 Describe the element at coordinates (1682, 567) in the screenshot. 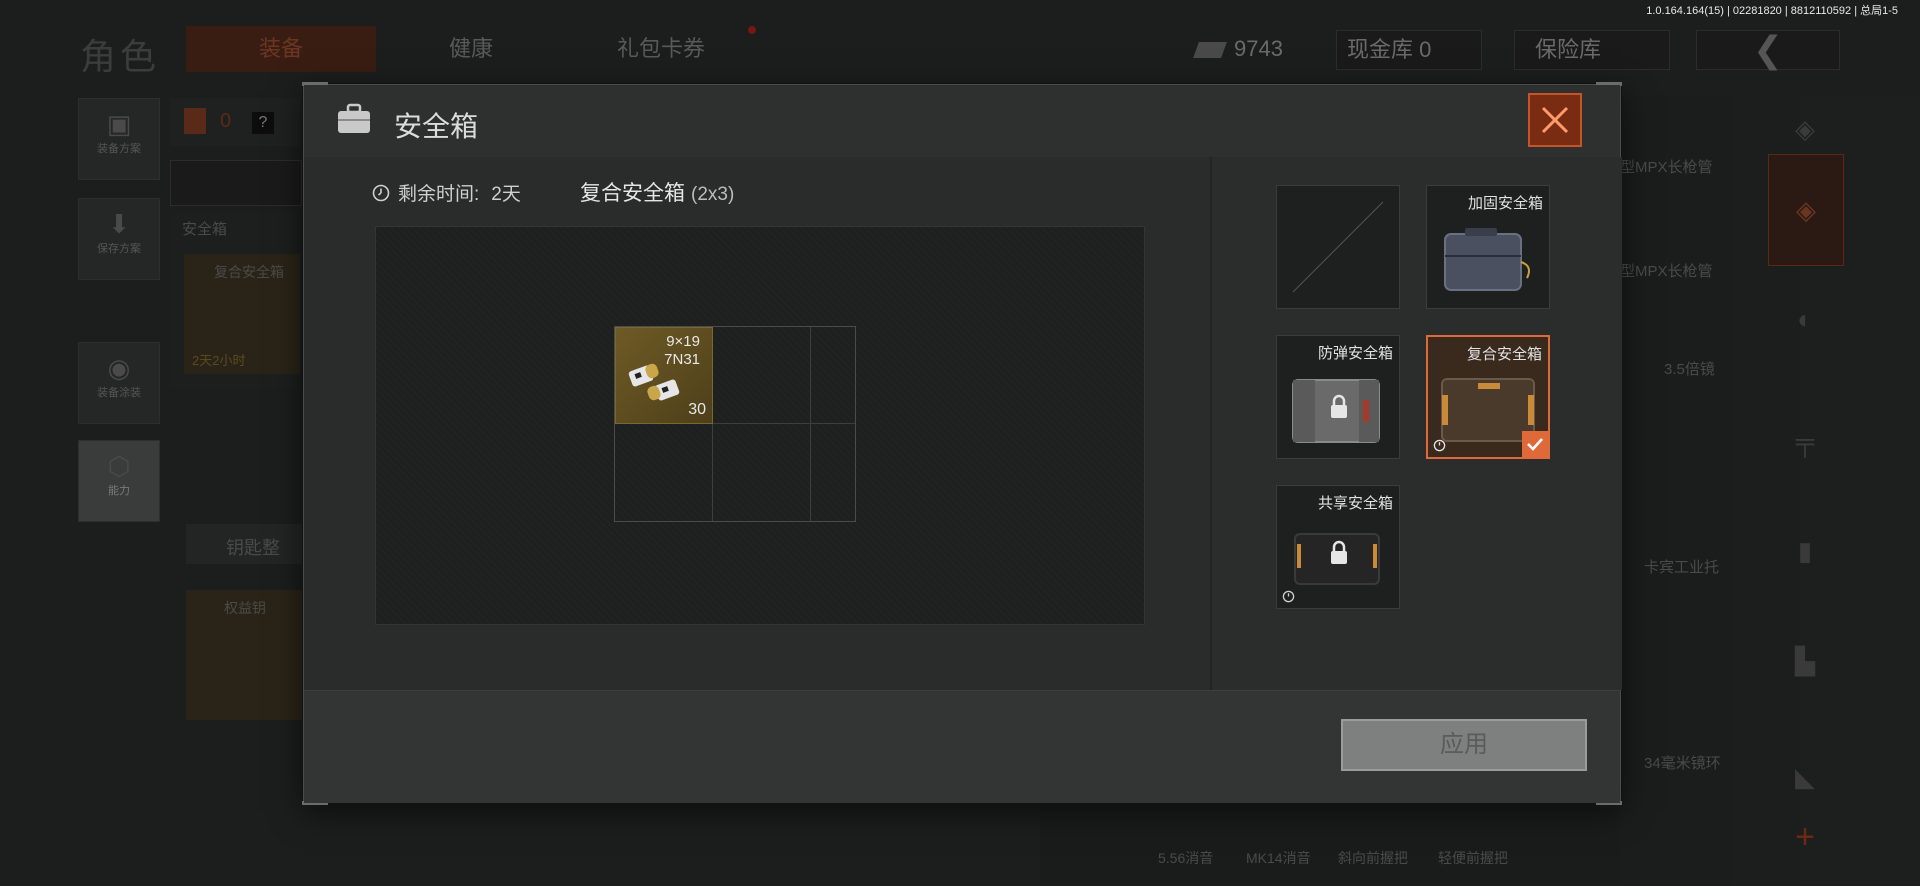

I see `bg-right-item-4: 卡宾工业托` at that location.